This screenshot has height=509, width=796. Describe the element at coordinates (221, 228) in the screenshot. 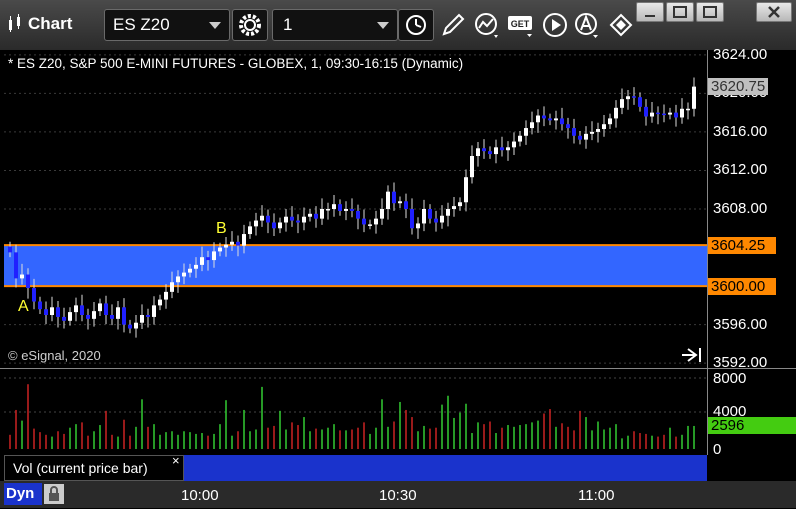

I see `annotation-b: B` at that location.